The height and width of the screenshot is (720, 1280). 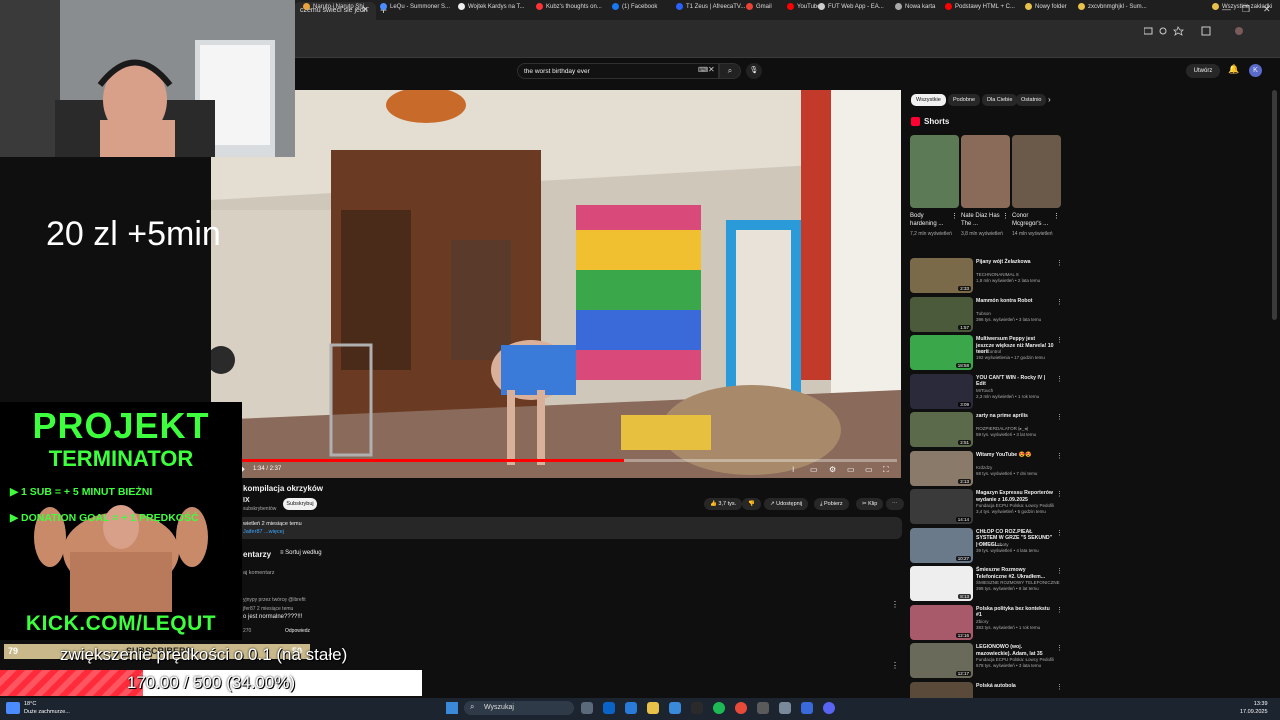 What do you see at coordinates (675, 708) in the screenshot?
I see `store-icon` at bounding box center [675, 708].